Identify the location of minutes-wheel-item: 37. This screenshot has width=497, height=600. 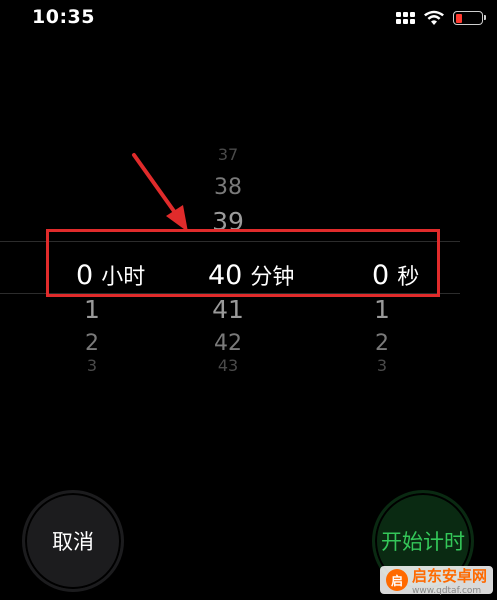
(228, 155).